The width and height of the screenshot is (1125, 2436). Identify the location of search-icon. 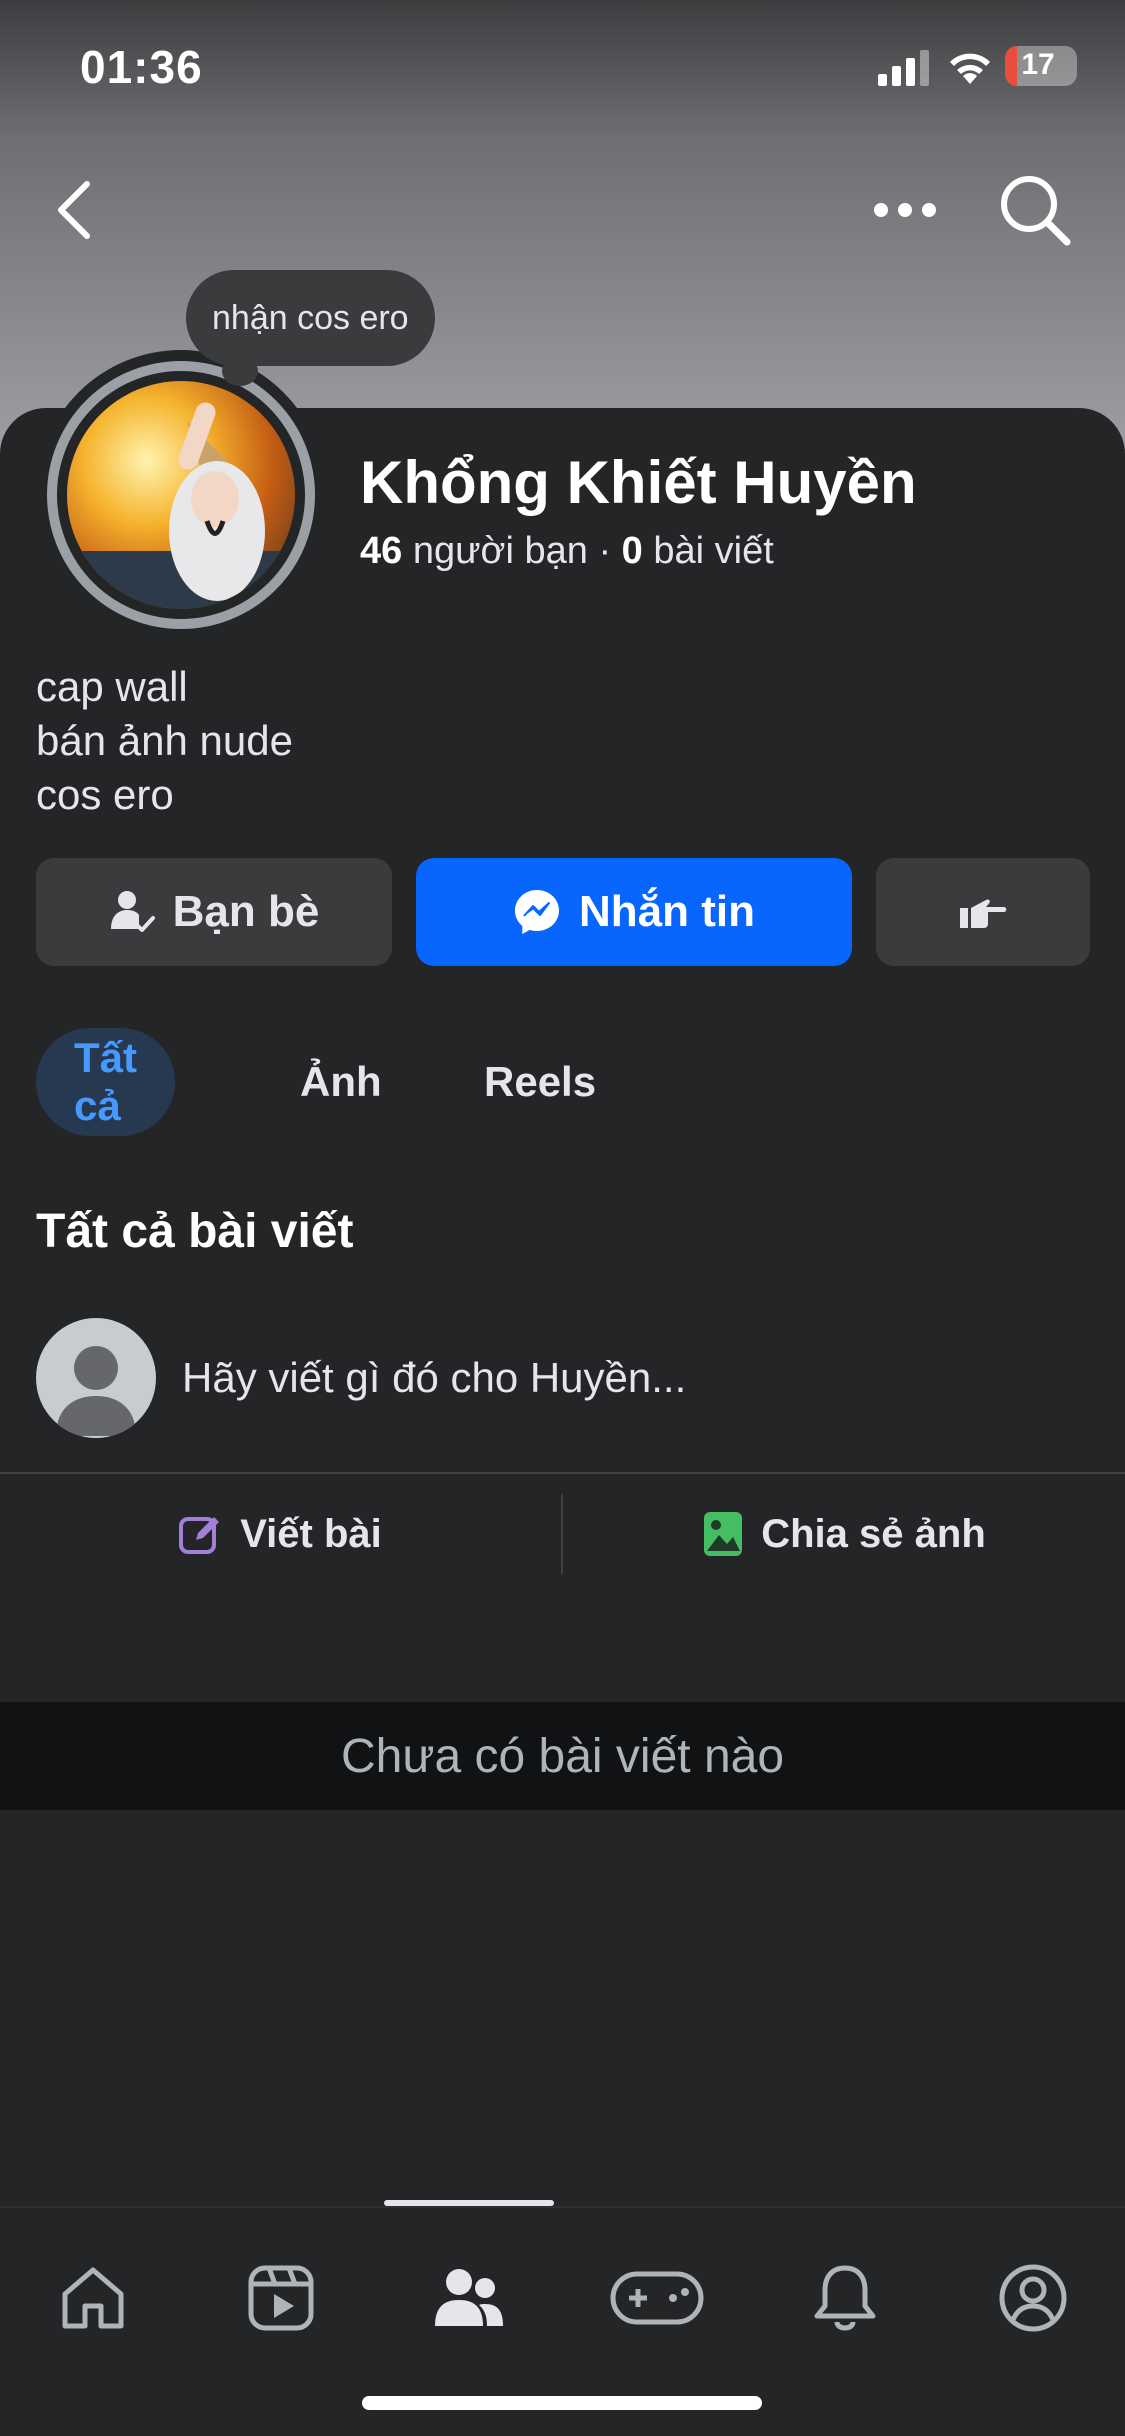
(1036, 211).